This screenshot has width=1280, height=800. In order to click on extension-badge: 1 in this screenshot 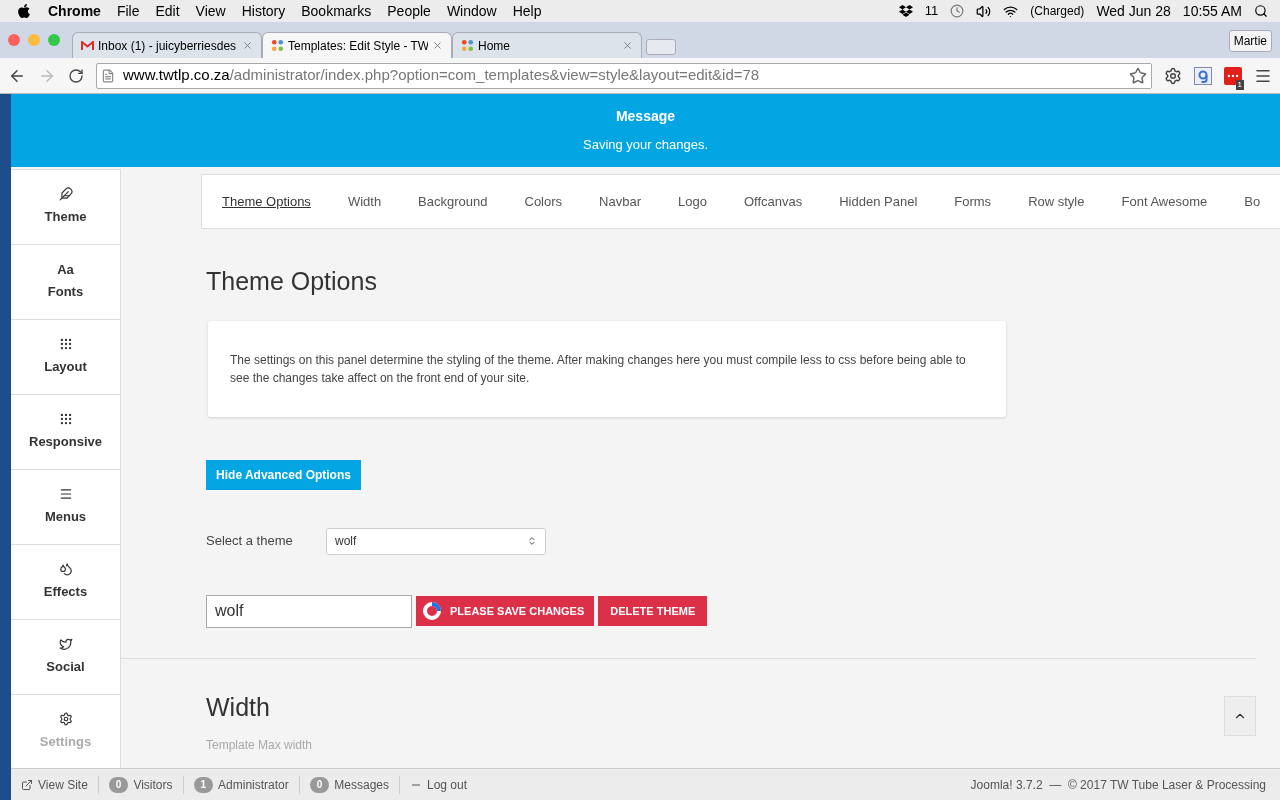, I will do `click(1239, 84)`.